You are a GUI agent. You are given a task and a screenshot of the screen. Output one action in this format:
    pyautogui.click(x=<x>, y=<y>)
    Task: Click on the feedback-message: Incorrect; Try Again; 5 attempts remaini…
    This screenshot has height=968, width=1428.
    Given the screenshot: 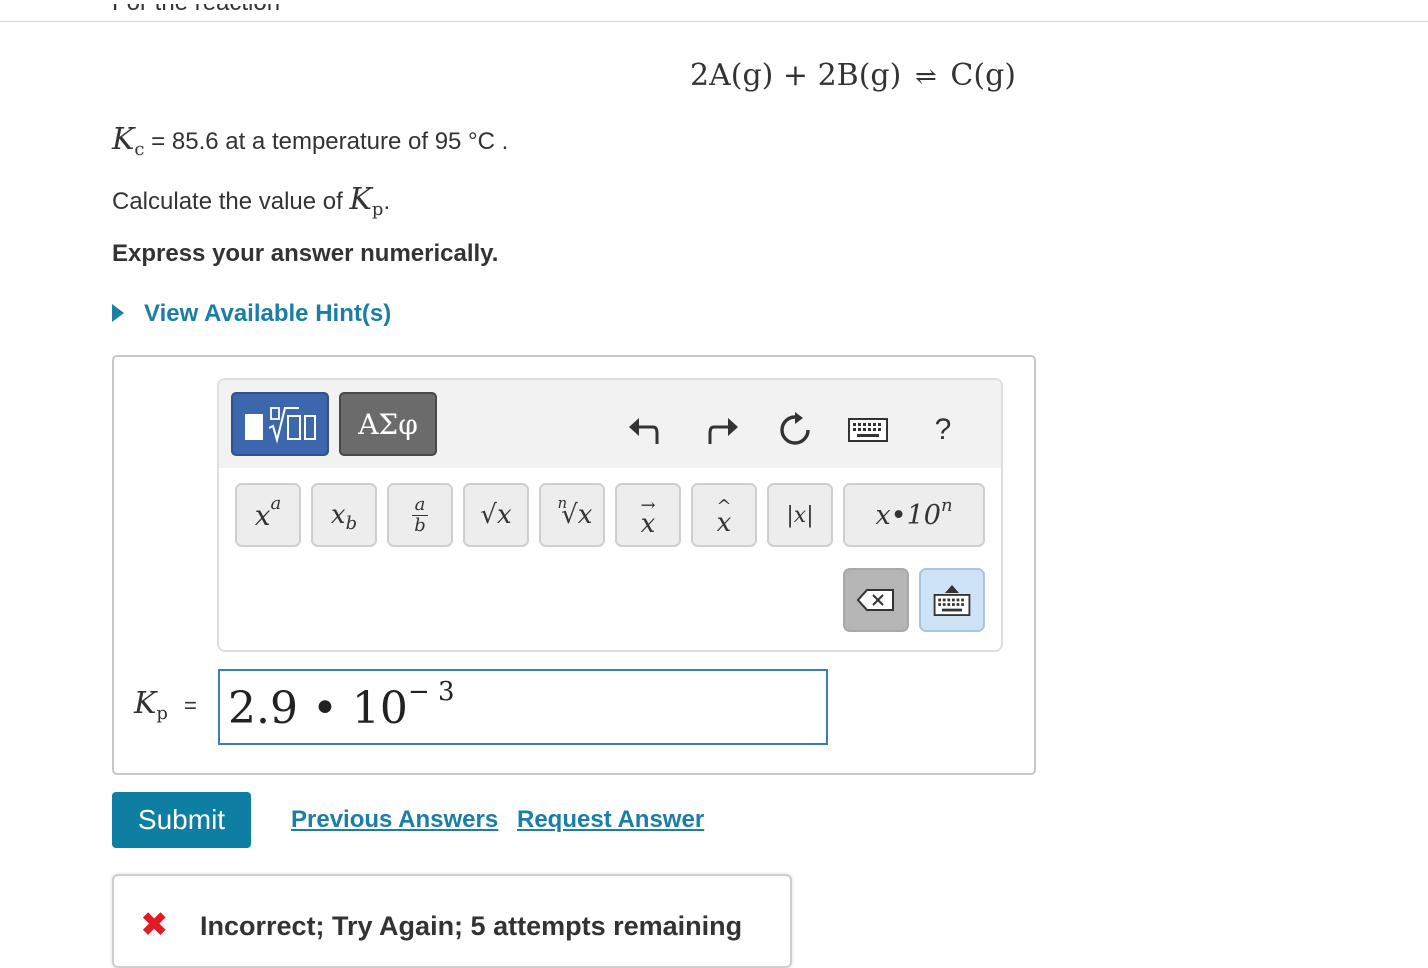 What is the action you would take?
    pyautogui.click(x=471, y=926)
    